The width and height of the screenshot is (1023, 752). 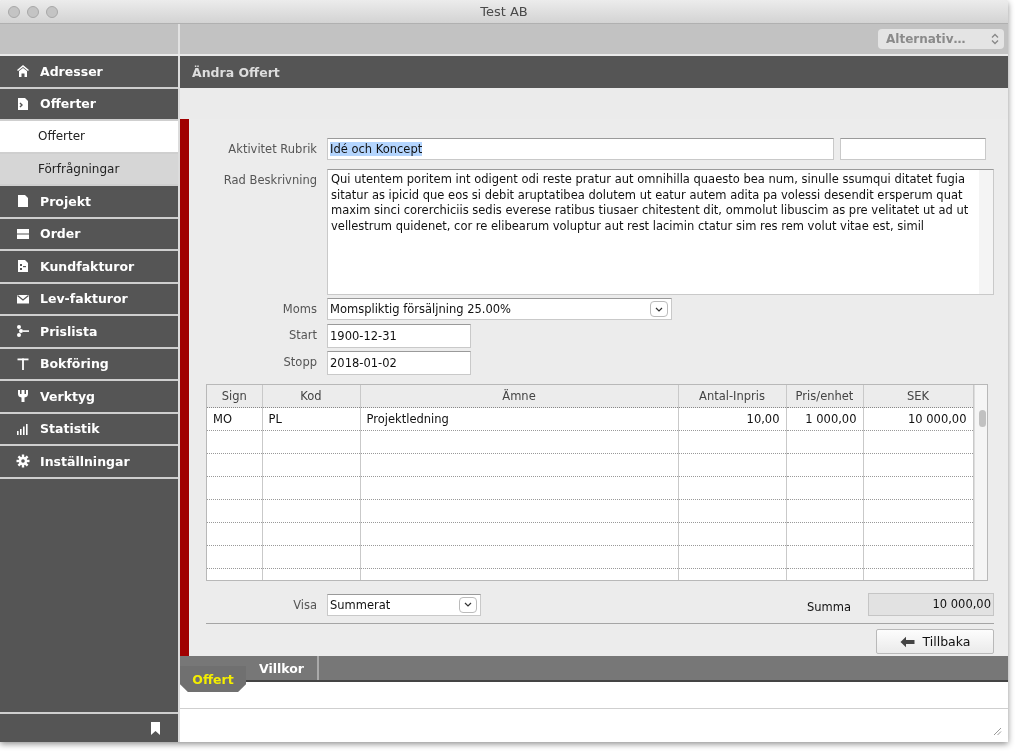 What do you see at coordinates (283, 668) in the screenshot?
I see `tab: Villkor` at bounding box center [283, 668].